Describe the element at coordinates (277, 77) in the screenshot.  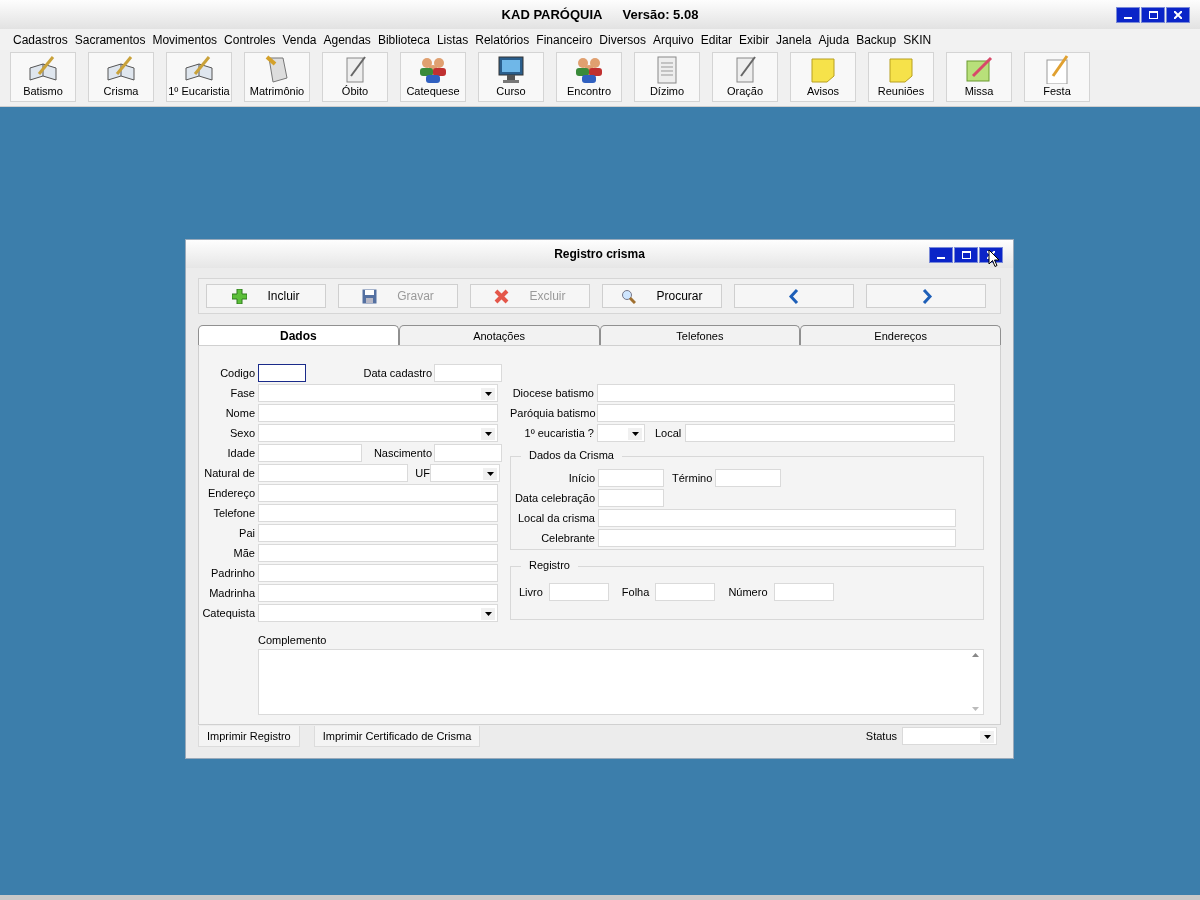
I see `toolbar-button: Matrimônio` at that location.